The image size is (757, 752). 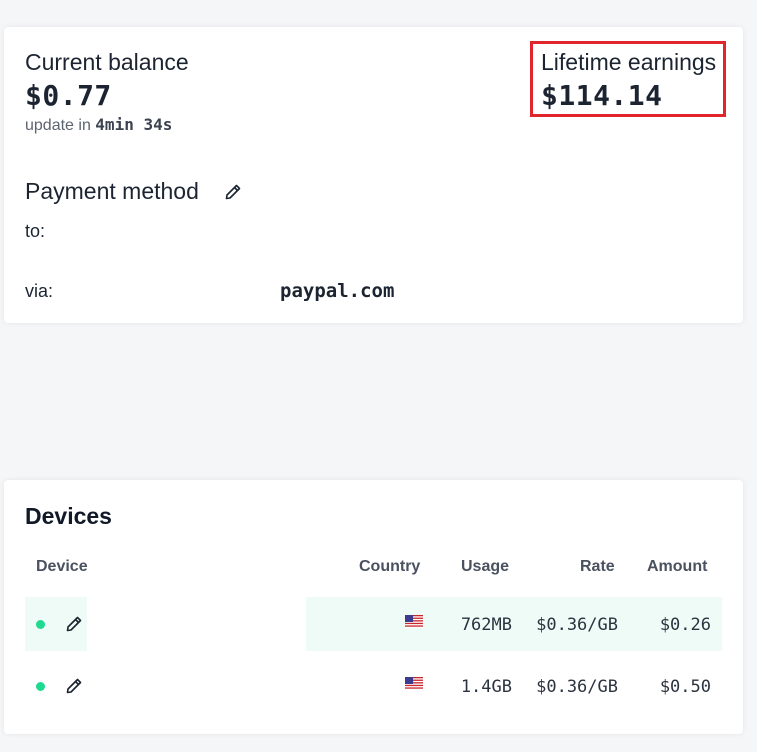 What do you see at coordinates (134, 124) in the screenshot?
I see `update-time: 4min 34s` at bounding box center [134, 124].